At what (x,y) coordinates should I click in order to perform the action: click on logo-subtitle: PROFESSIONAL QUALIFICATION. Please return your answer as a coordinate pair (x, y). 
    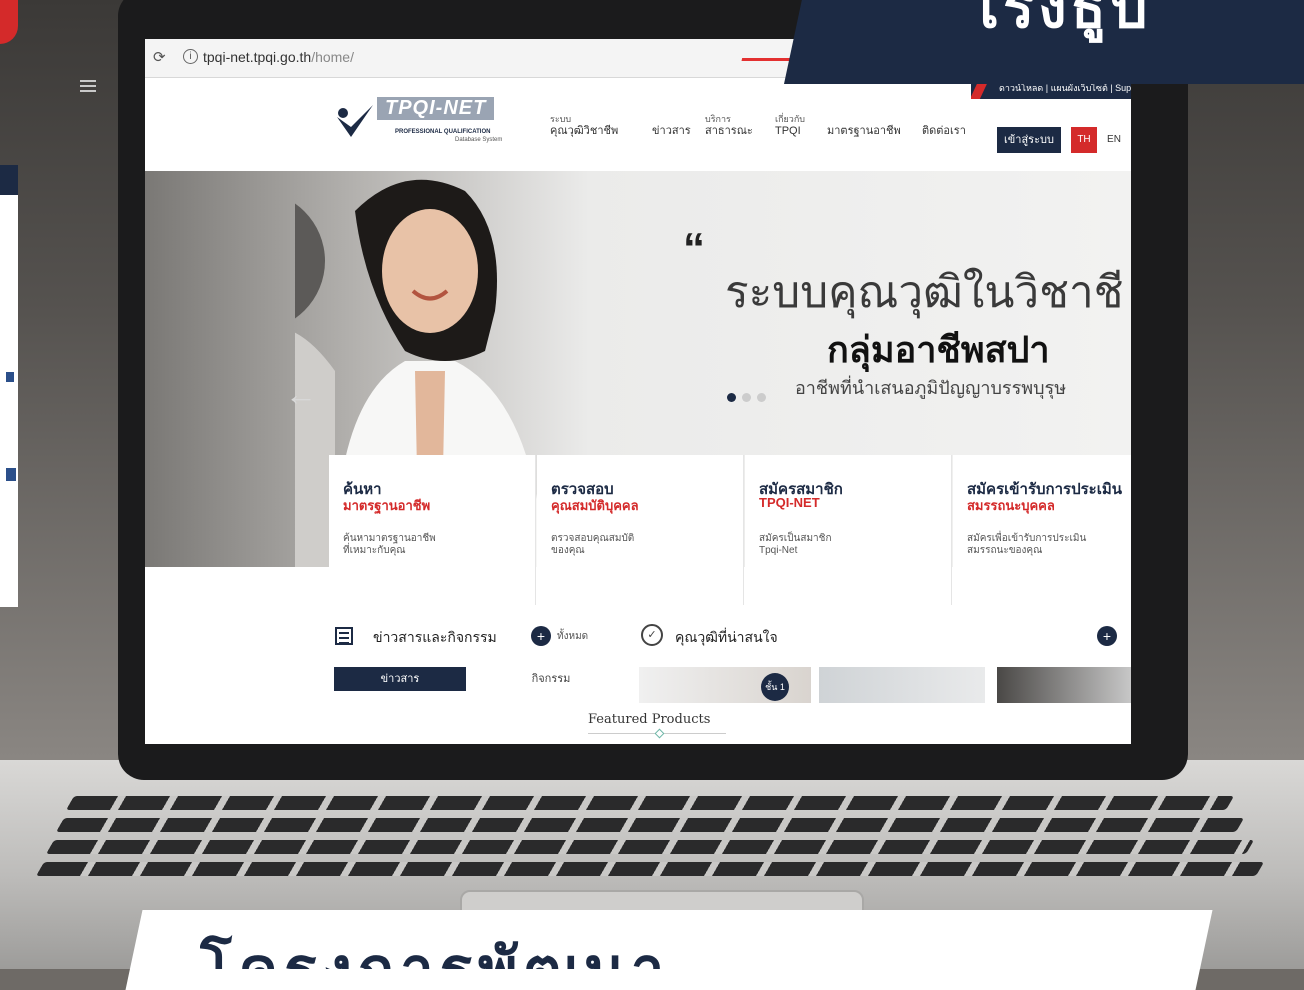
    Looking at the image, I should click on (443, 132).